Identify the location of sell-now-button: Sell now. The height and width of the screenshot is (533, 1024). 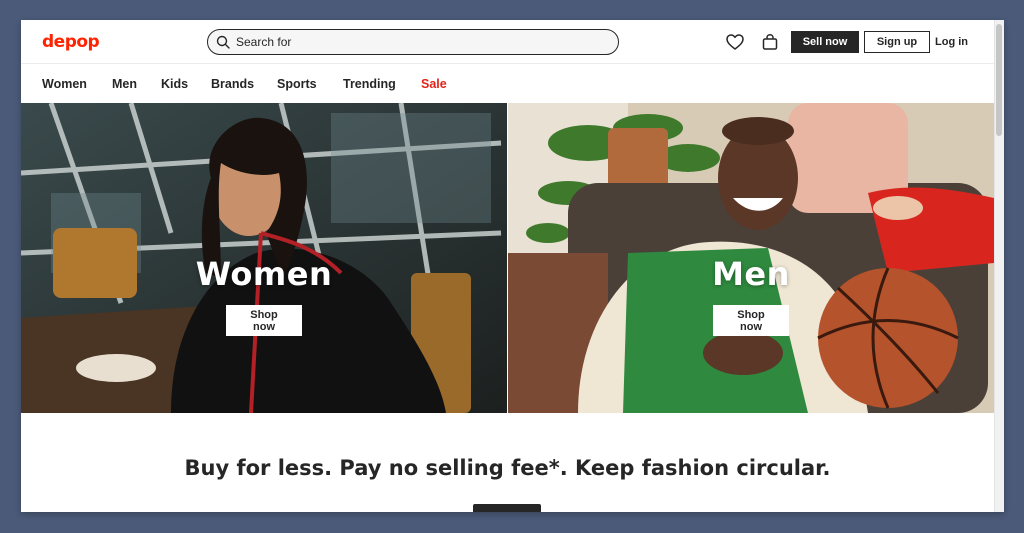
(825, 42).